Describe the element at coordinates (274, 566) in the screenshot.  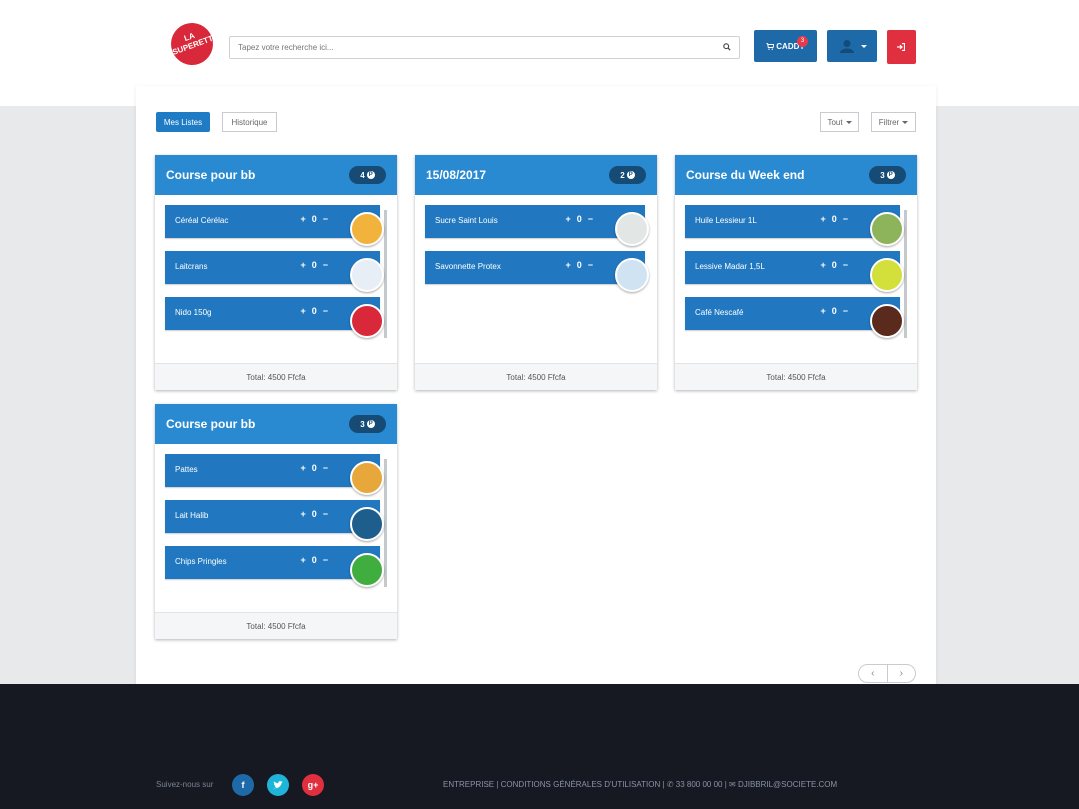
I see `list-item: Chips Pringles +0−` at that location.